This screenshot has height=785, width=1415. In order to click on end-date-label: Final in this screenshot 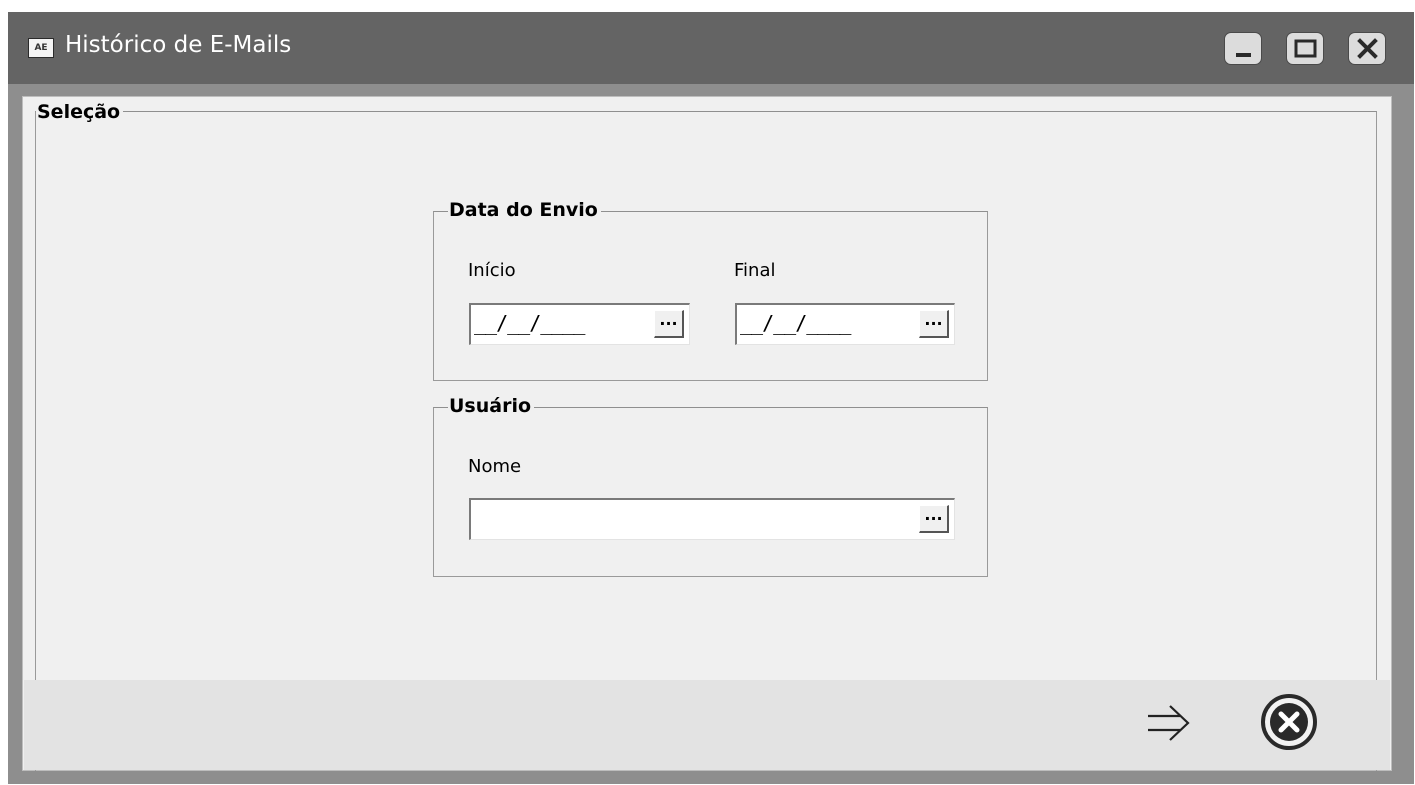, I will do `click(755, 270)`.